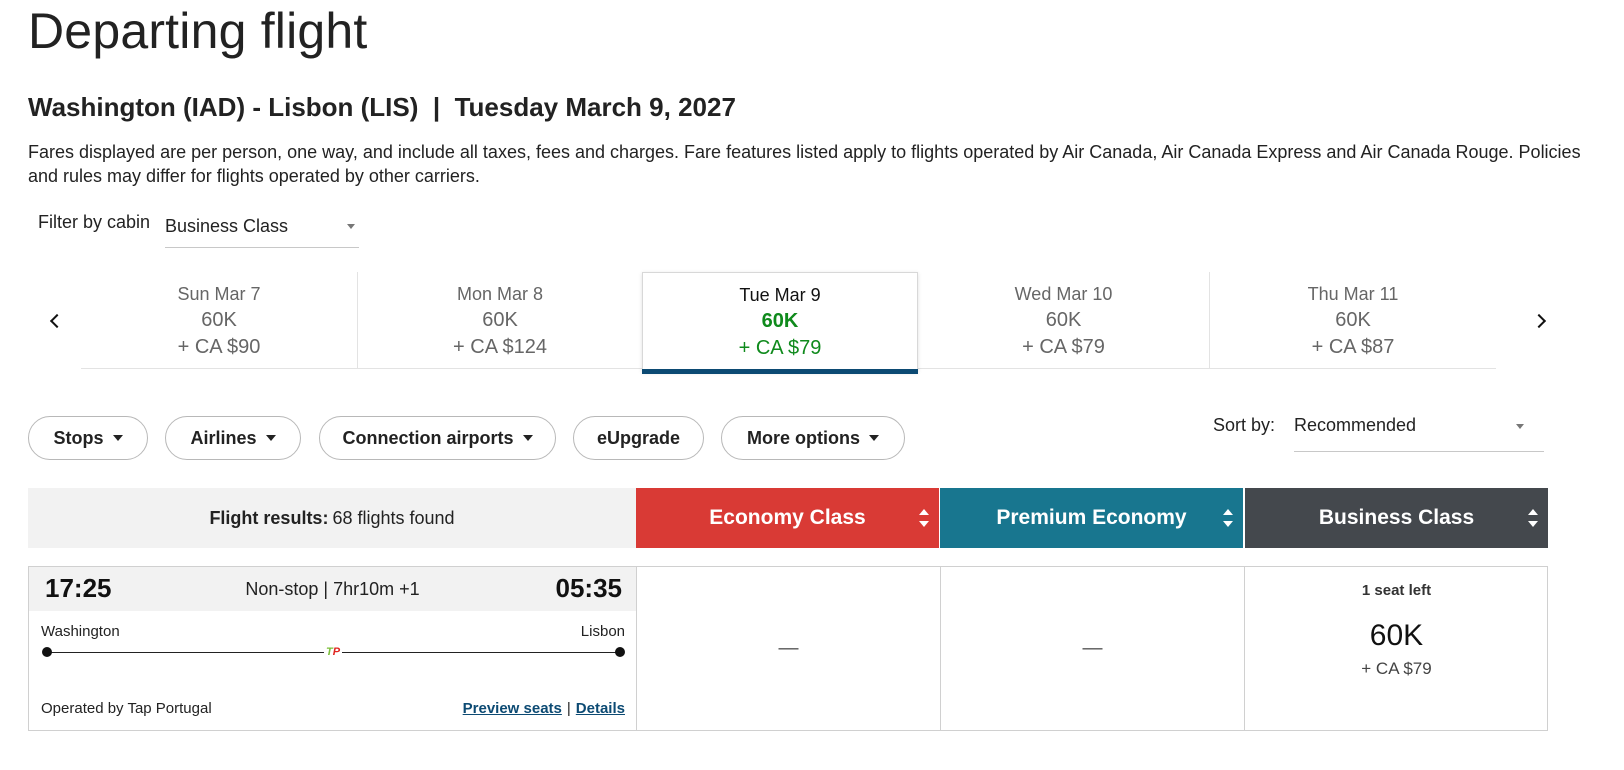 The width and height of the screenshot is (1624, 770). Describe the element at coordinates (223, 437) in the screenshot. I see `airlines-filter-label: Airlines` at that location.